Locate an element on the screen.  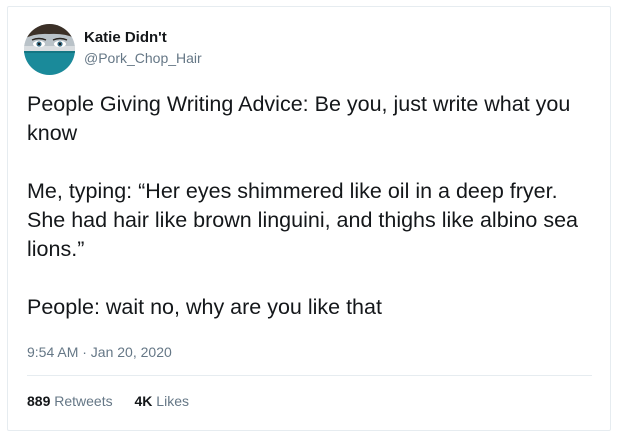
avatar-image is located at coordinates (49, 49).